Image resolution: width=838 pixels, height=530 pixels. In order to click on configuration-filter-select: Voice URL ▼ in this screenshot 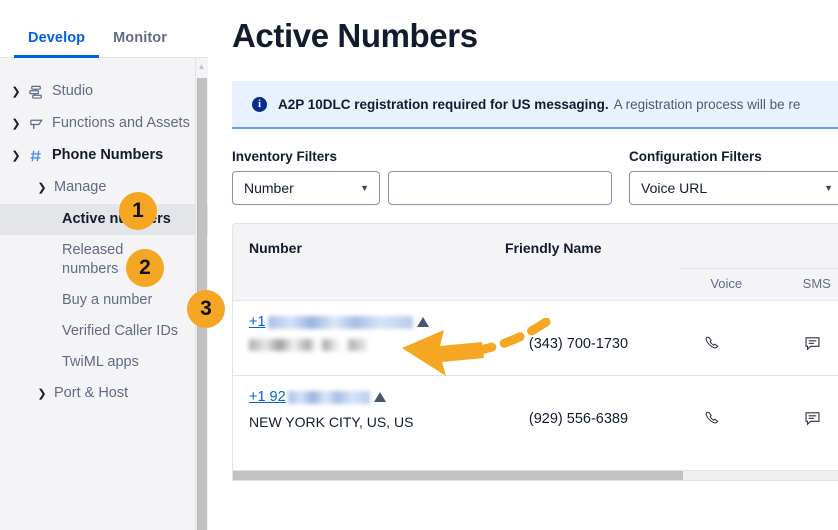, I will do `click(733, 188)`.